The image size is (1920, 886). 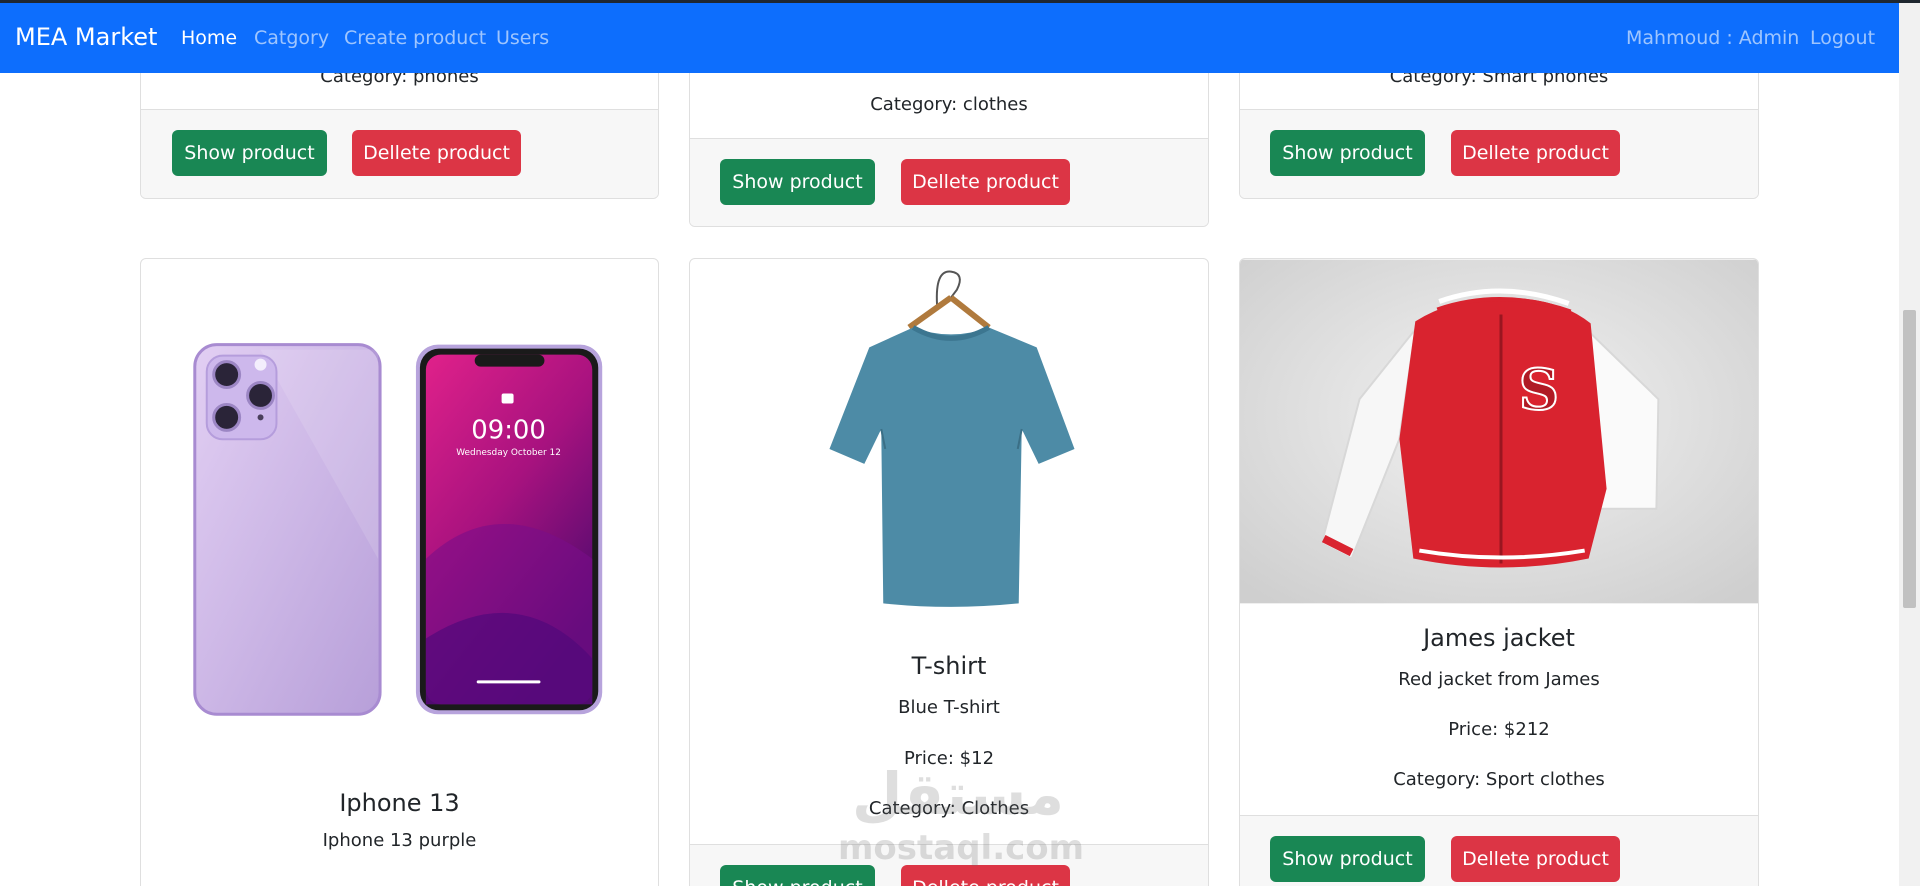 I want to click on scrollbar-thumb, so click(x=1909, y=459).